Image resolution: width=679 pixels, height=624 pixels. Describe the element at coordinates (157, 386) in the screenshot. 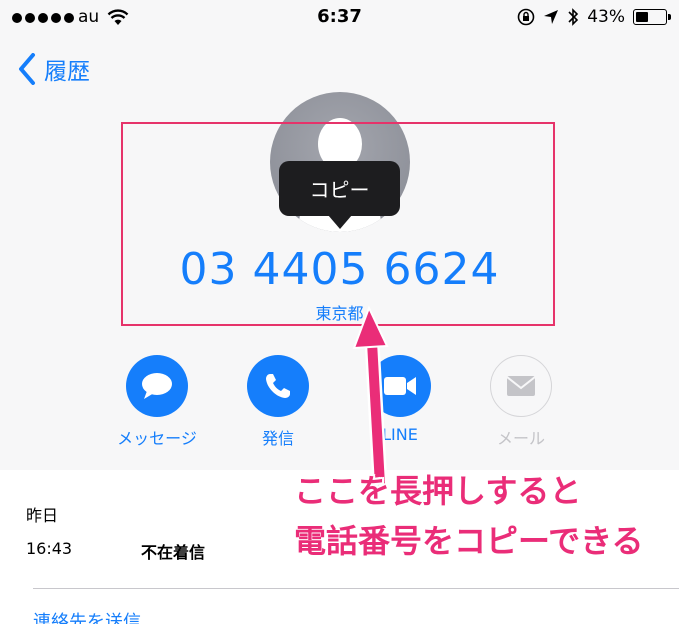

I see `message-bubble-icon` at that location.